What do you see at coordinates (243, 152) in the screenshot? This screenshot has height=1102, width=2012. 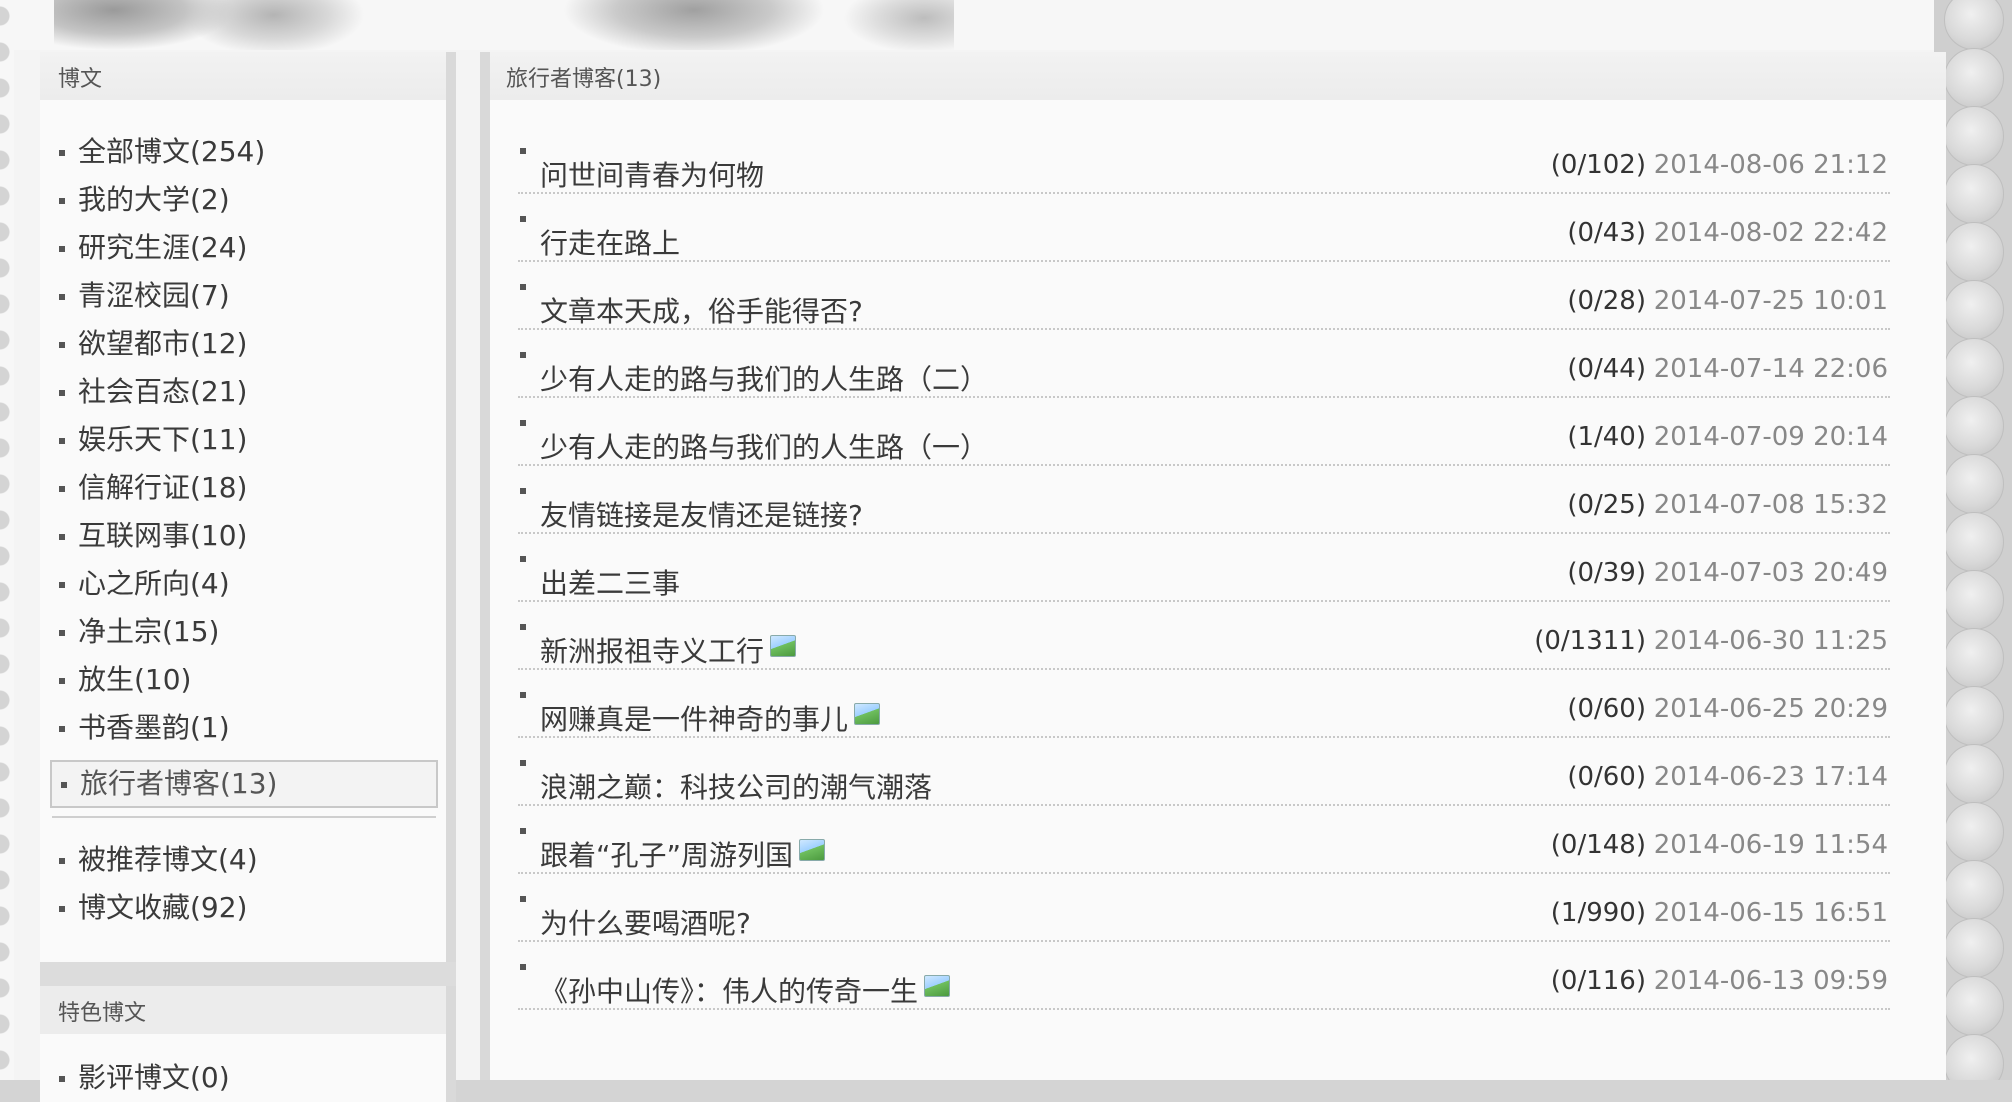 I see `category-link: 全部博文(254)` at bounding box center [243, 152].